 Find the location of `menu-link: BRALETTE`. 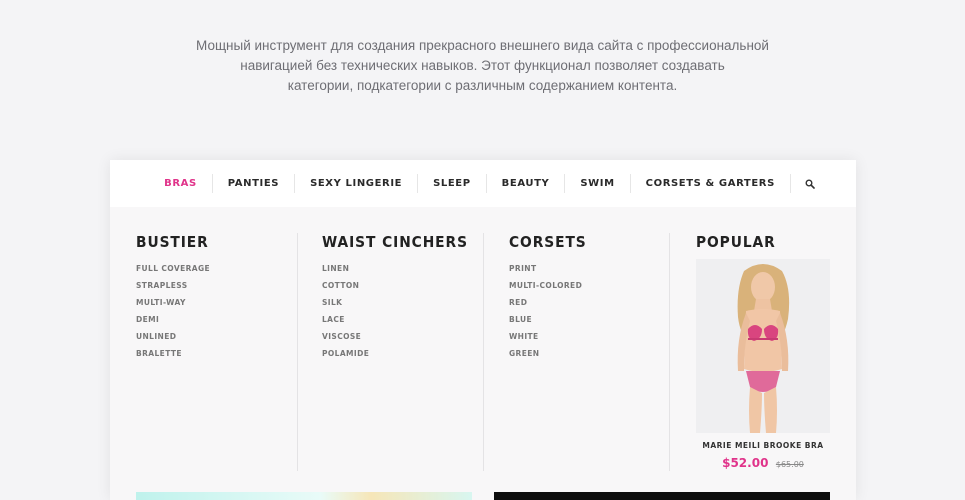

menu-link: BRALETTE is located at coordinates (216, 353).